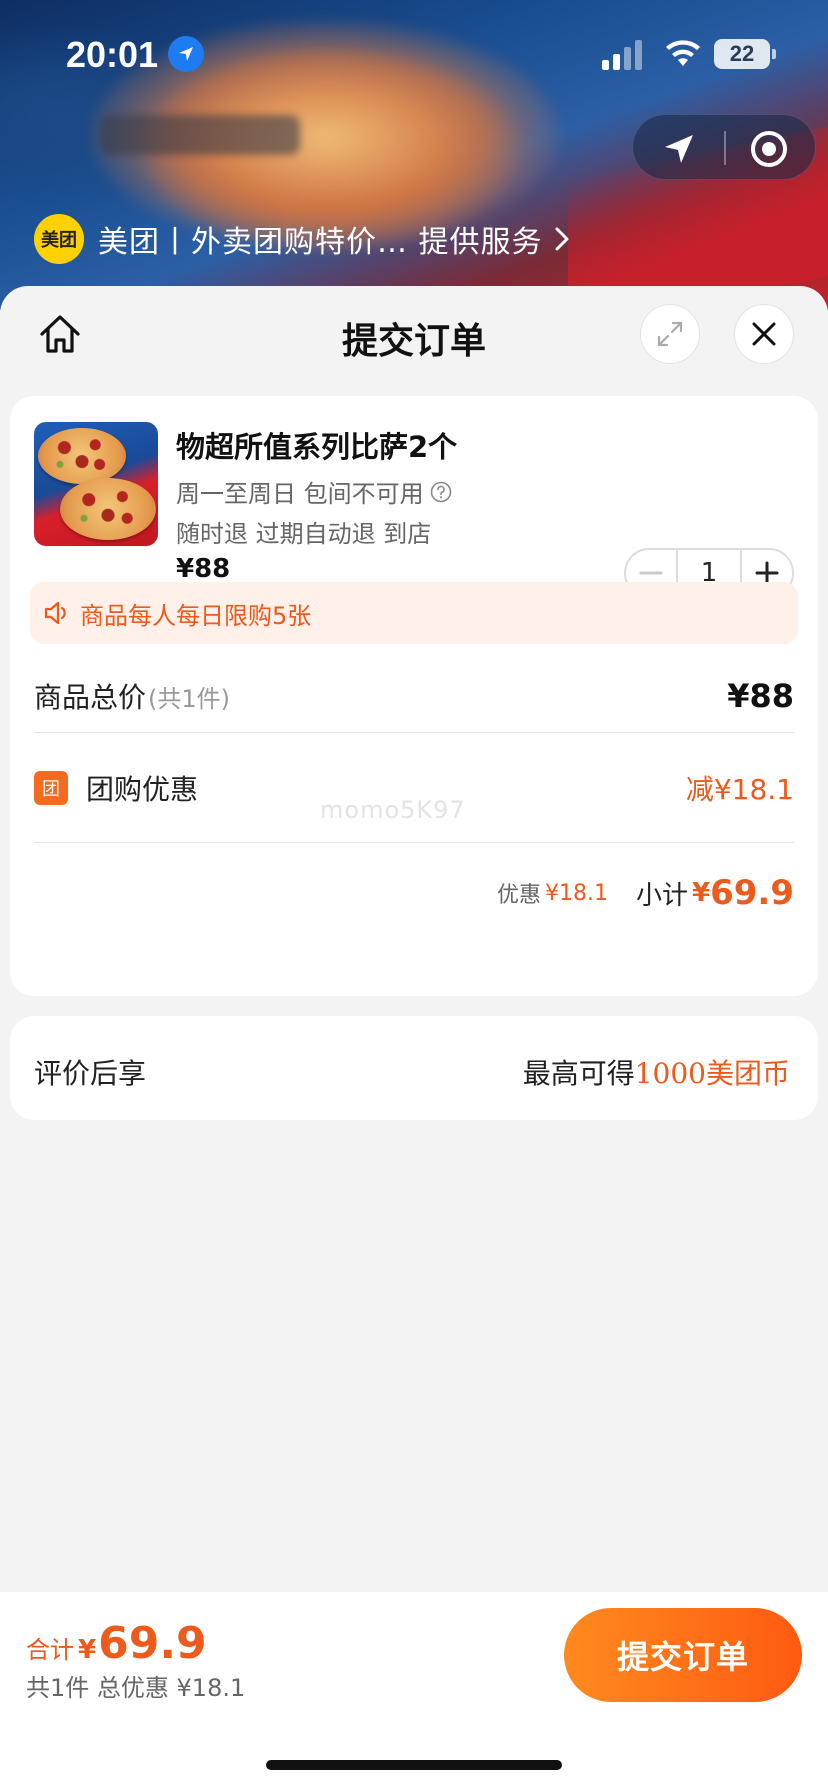 The image size is (828, 1792). What do you see at coordinates (414, 1068) in the screenshot?
I see `review-reward-card: 评价后享 最高可得 1000美团币` at bounding box center [414, 1068].